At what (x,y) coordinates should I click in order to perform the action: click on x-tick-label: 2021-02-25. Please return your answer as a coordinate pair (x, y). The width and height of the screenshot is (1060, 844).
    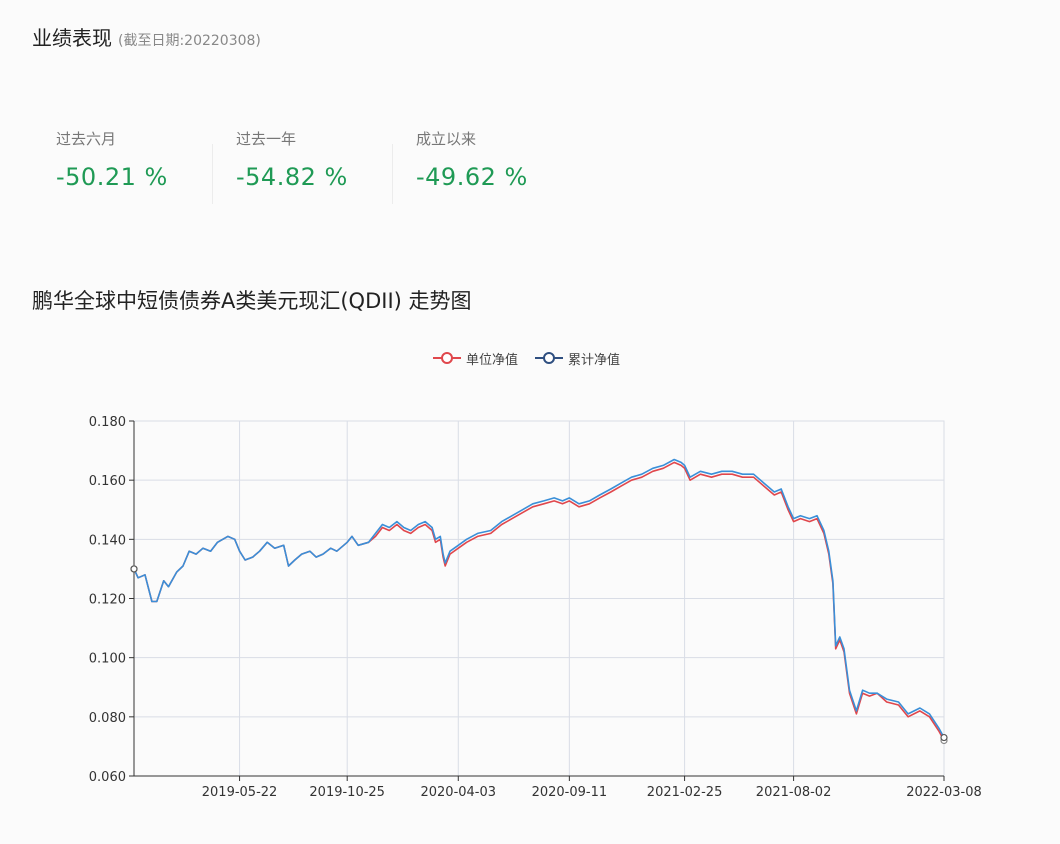
    Looking at the image, I should click on (685, 792).